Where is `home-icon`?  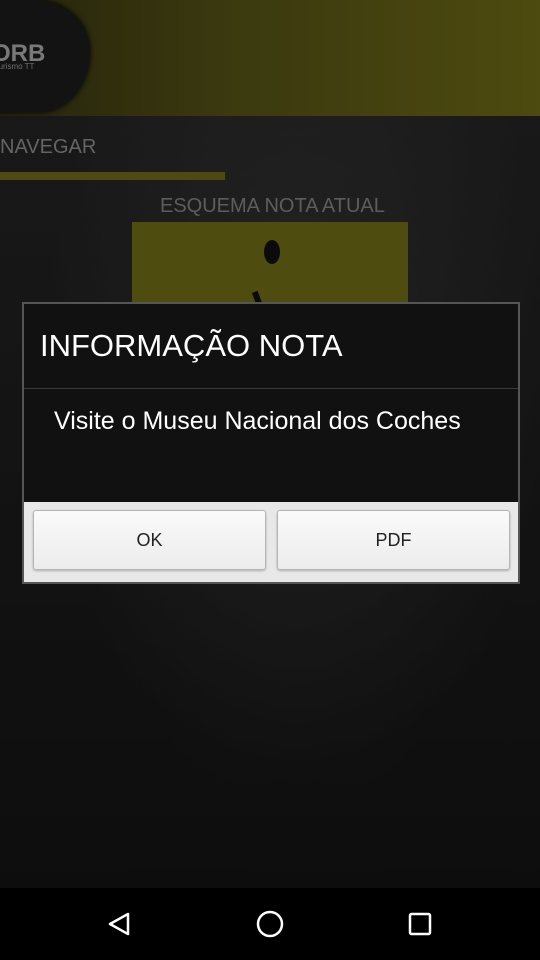
home-icon is located at coordinates (270, 924).